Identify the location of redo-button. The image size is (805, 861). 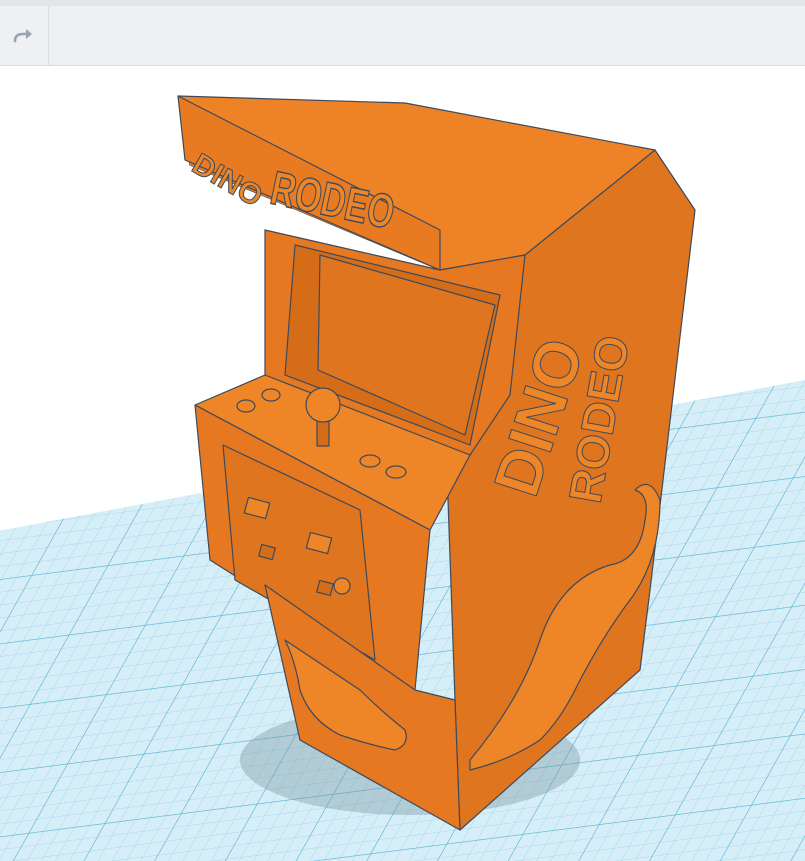
(24, 35).